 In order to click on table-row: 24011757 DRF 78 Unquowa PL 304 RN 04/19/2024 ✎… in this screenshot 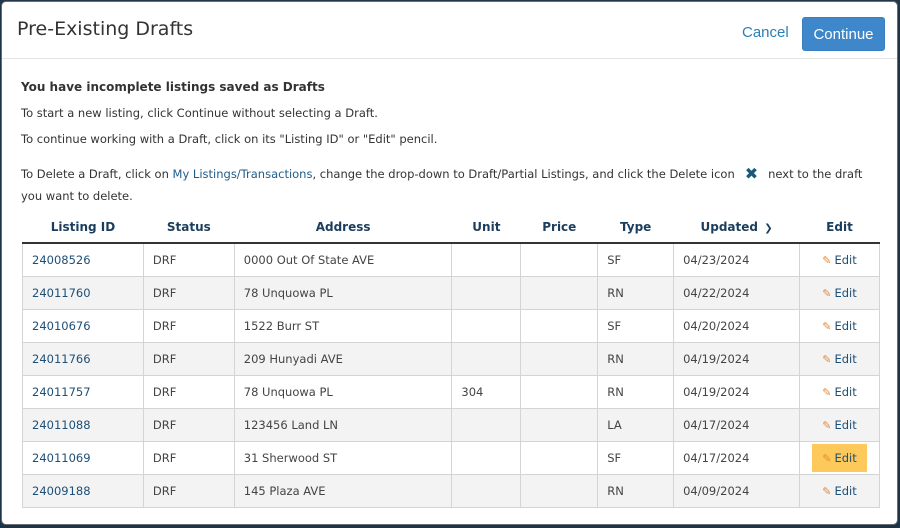, I will do `click(451, 392)`.